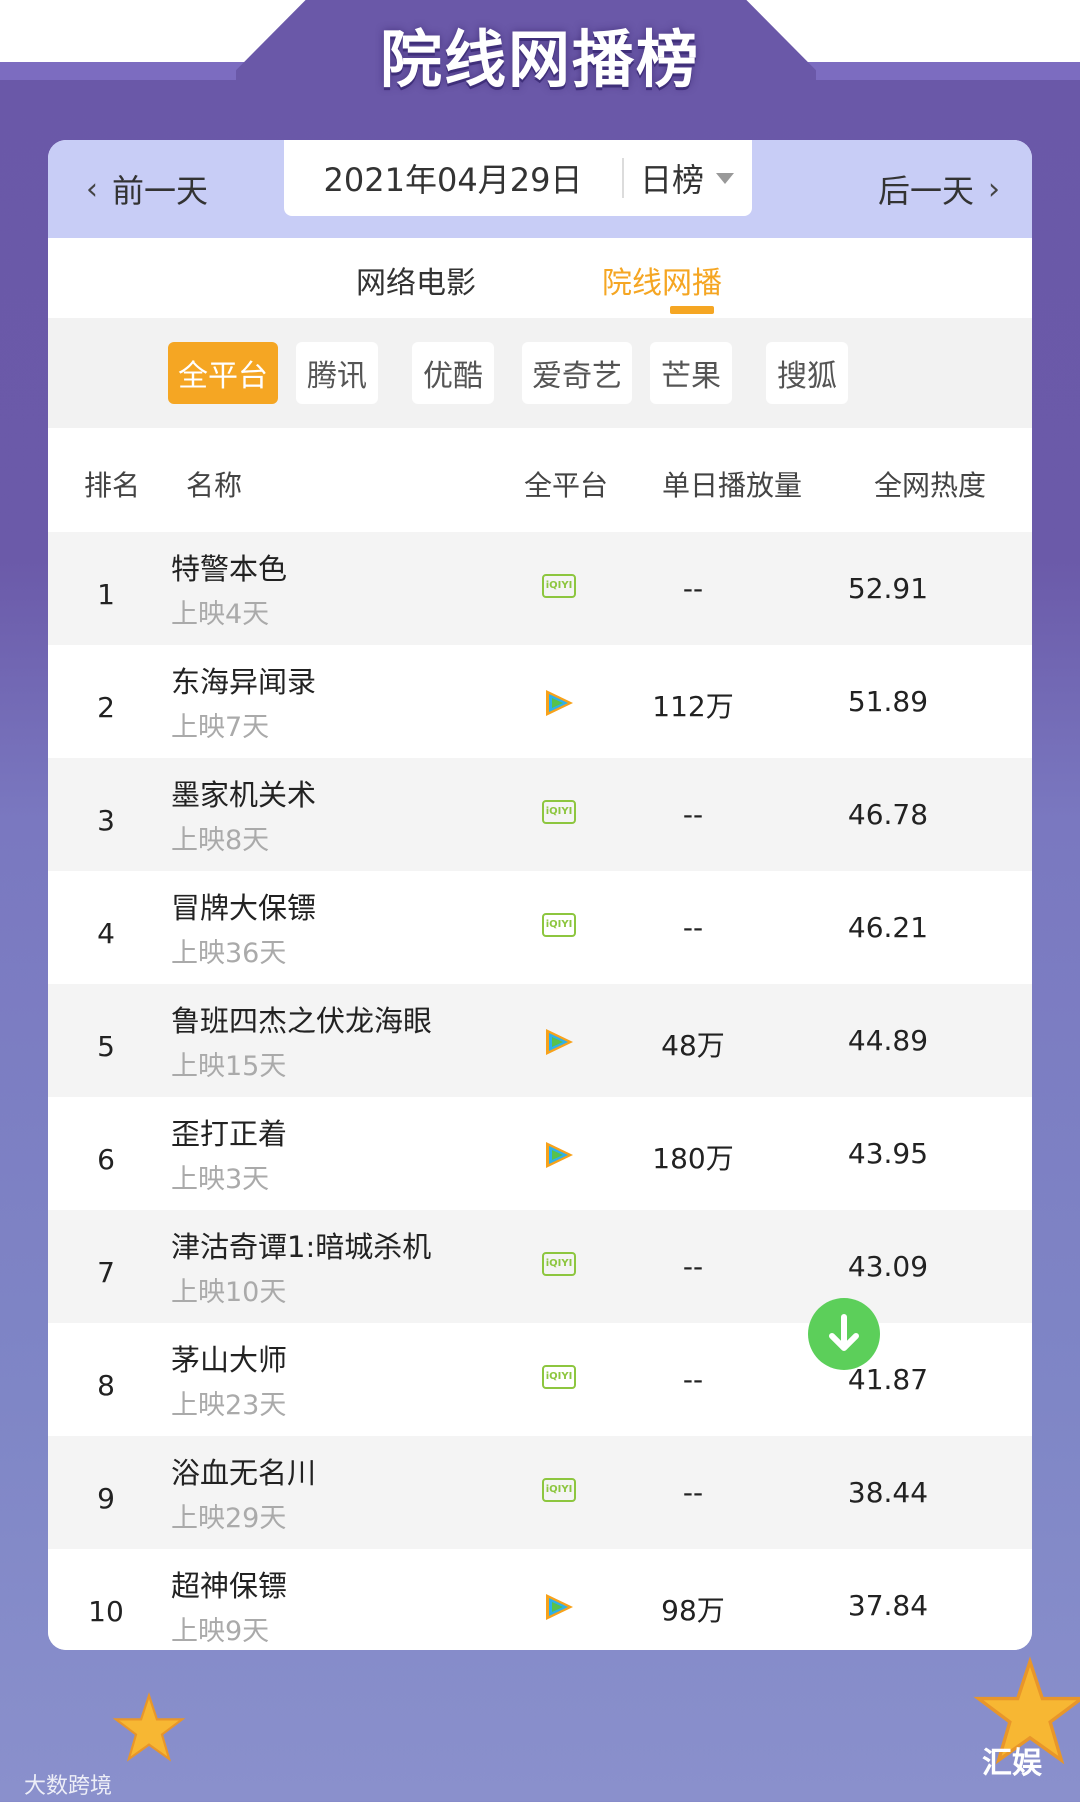 The width and height of the screenshot is (1080, 1802). I want to click on table-row: 5 鲁班四杰之伏龙海眼 上映15天 48万 44.89, so click(540, 1040).